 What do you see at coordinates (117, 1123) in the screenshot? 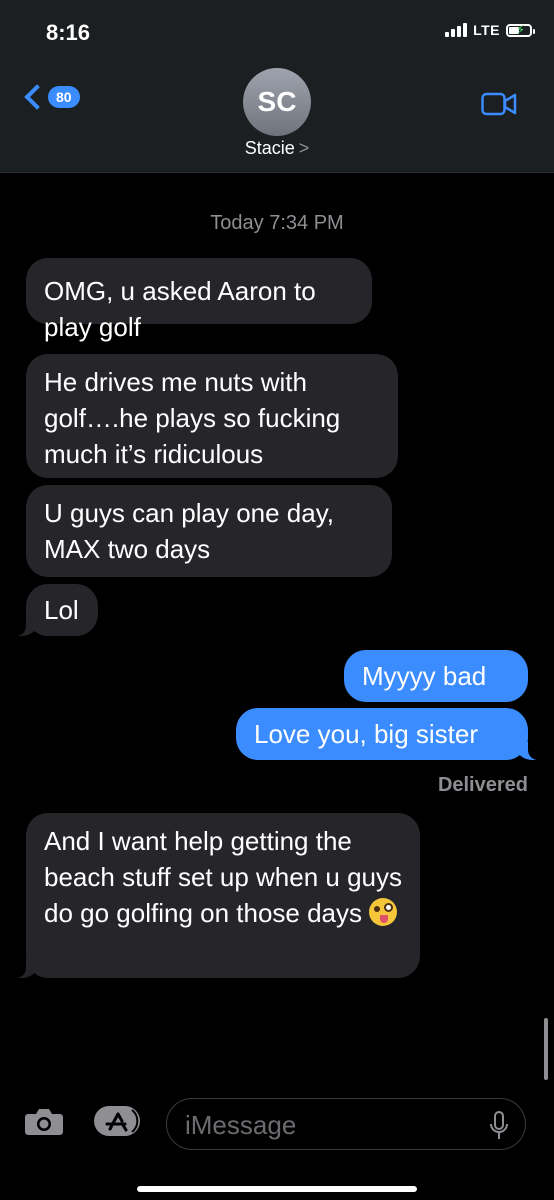
I see `app-store-icon` at bounding box center [117, 1123].